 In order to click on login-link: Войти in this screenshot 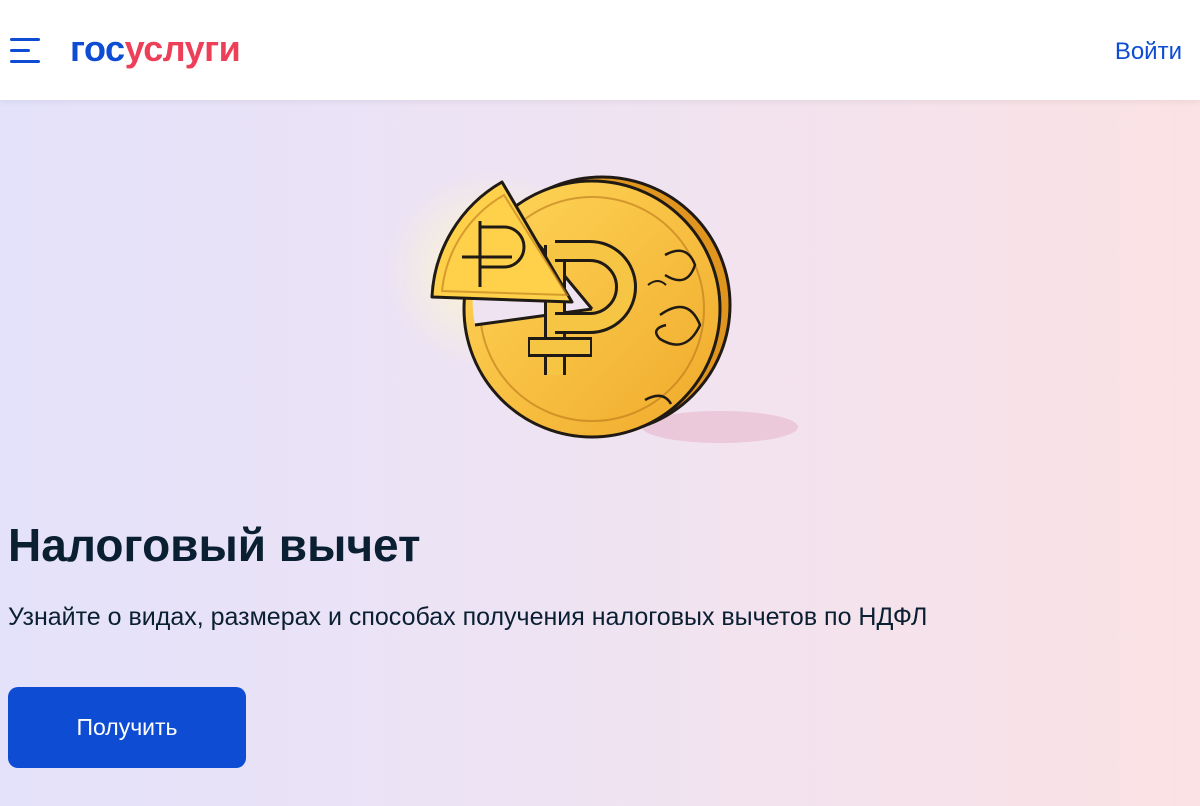, I will do `click(1148, 52)`.